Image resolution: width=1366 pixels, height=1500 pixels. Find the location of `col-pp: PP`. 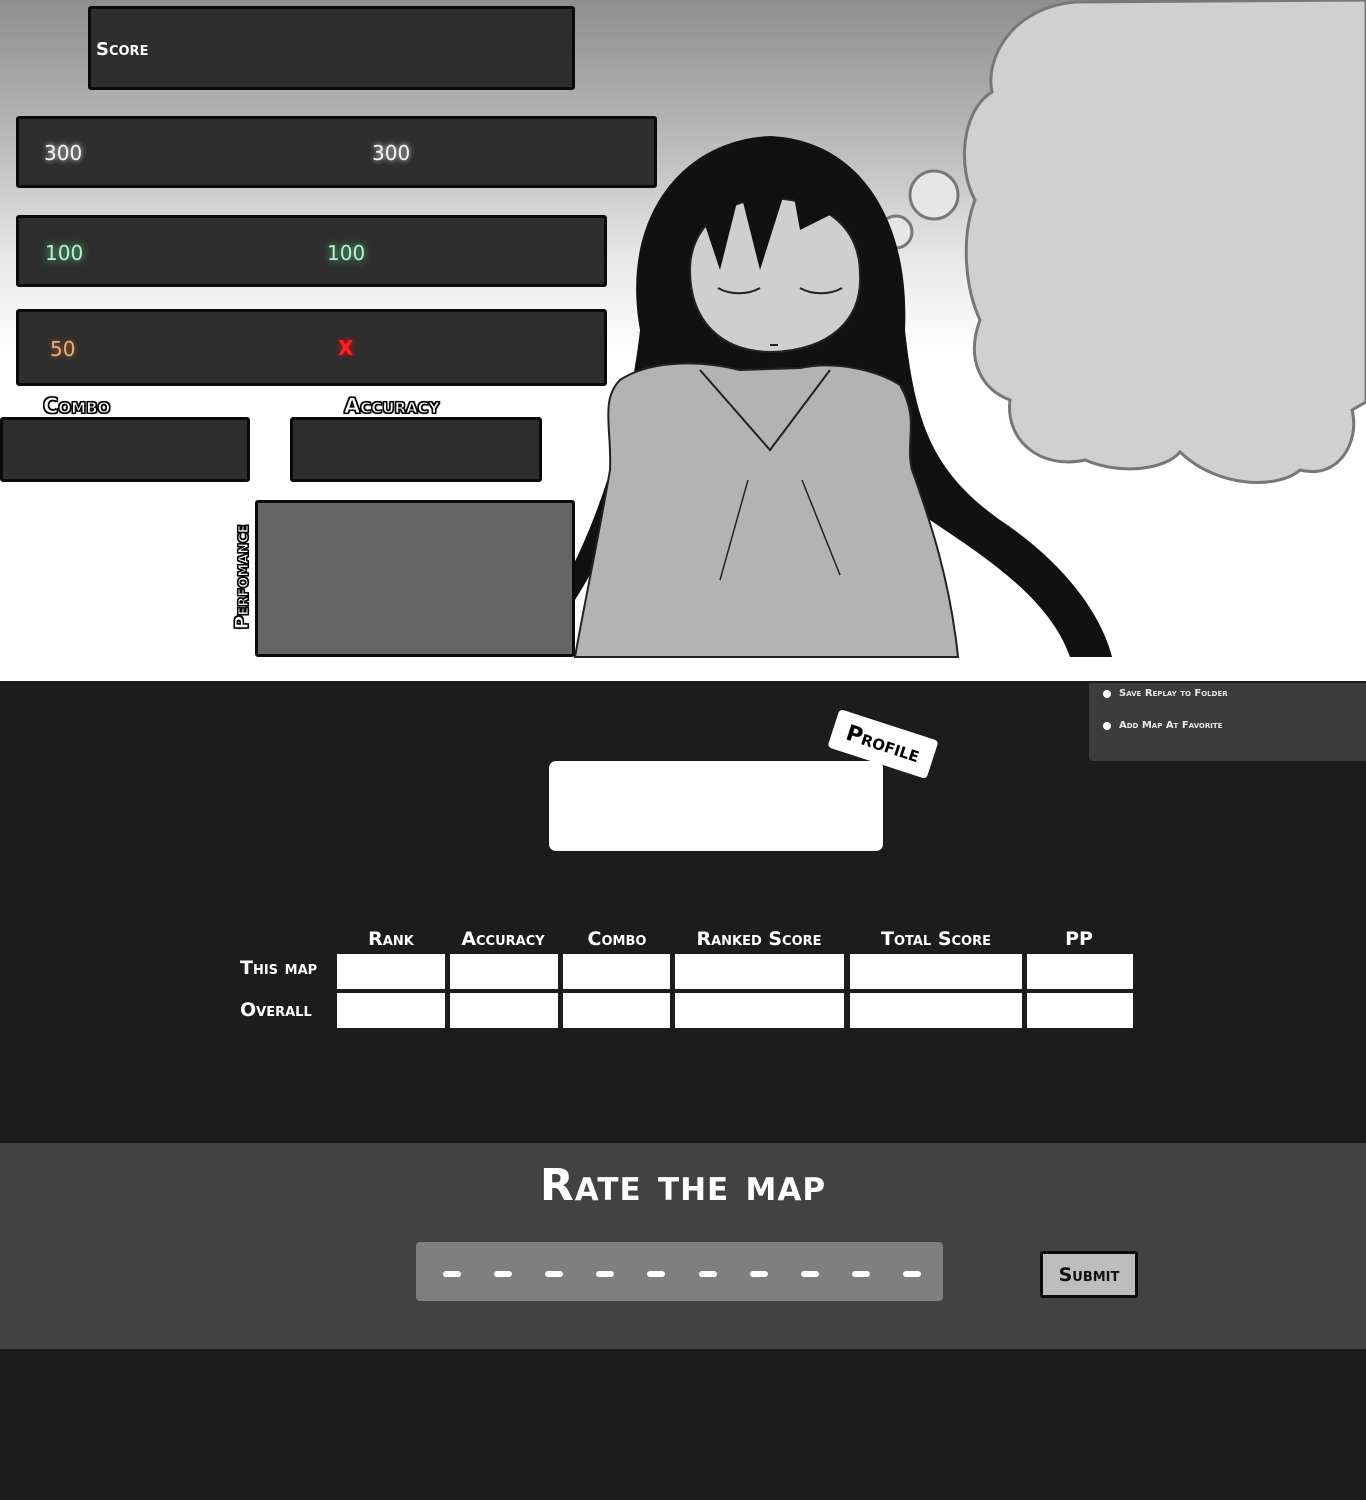

col-pp: PP is located at coordinates (1079, 939).